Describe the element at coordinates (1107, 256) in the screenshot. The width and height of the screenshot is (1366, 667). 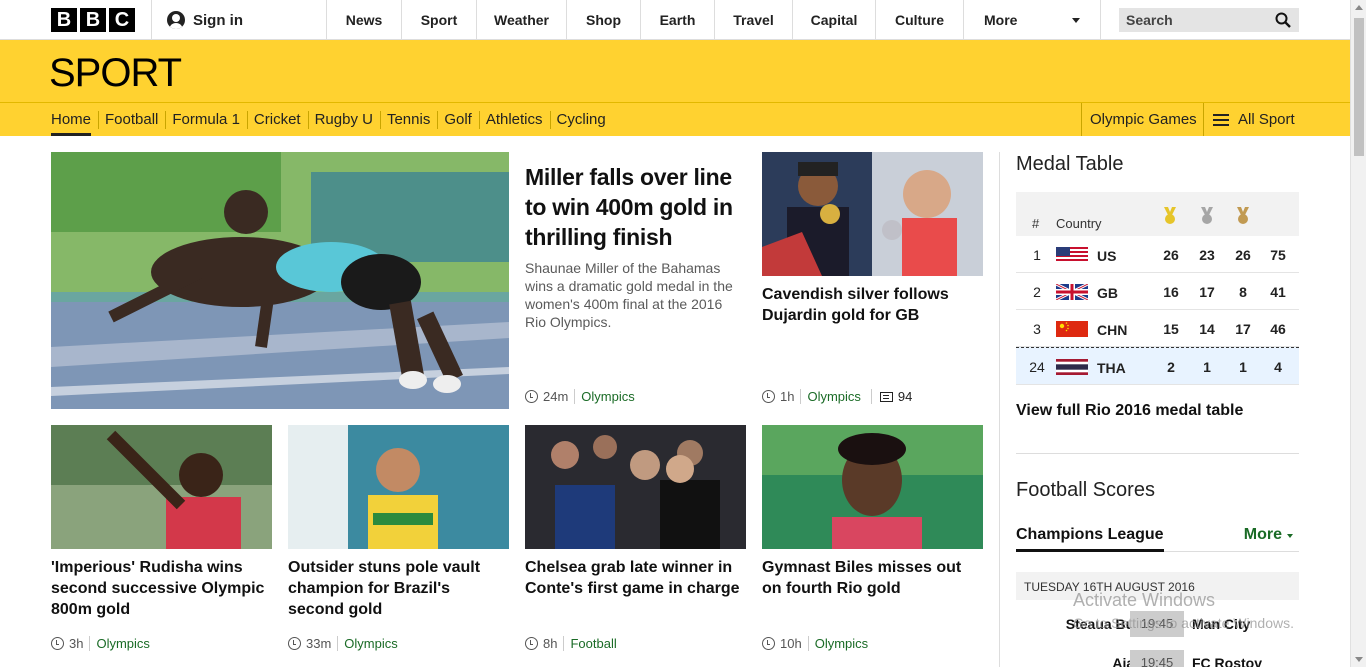
I see `country-name: US` at that location.